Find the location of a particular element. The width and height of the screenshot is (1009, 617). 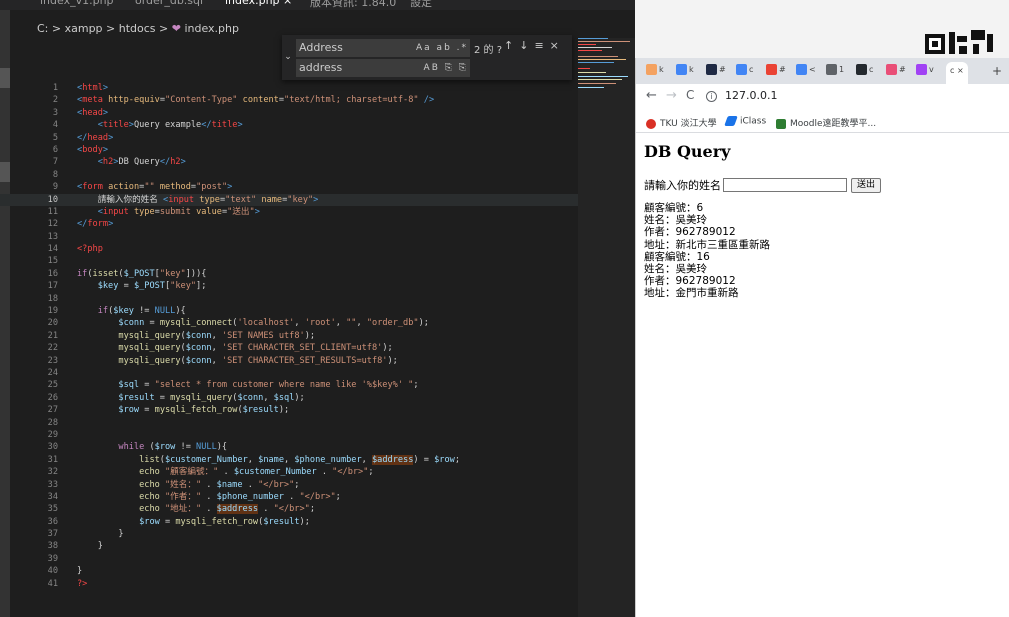

browser-tab-5: # is located at coordinates (776, 72).